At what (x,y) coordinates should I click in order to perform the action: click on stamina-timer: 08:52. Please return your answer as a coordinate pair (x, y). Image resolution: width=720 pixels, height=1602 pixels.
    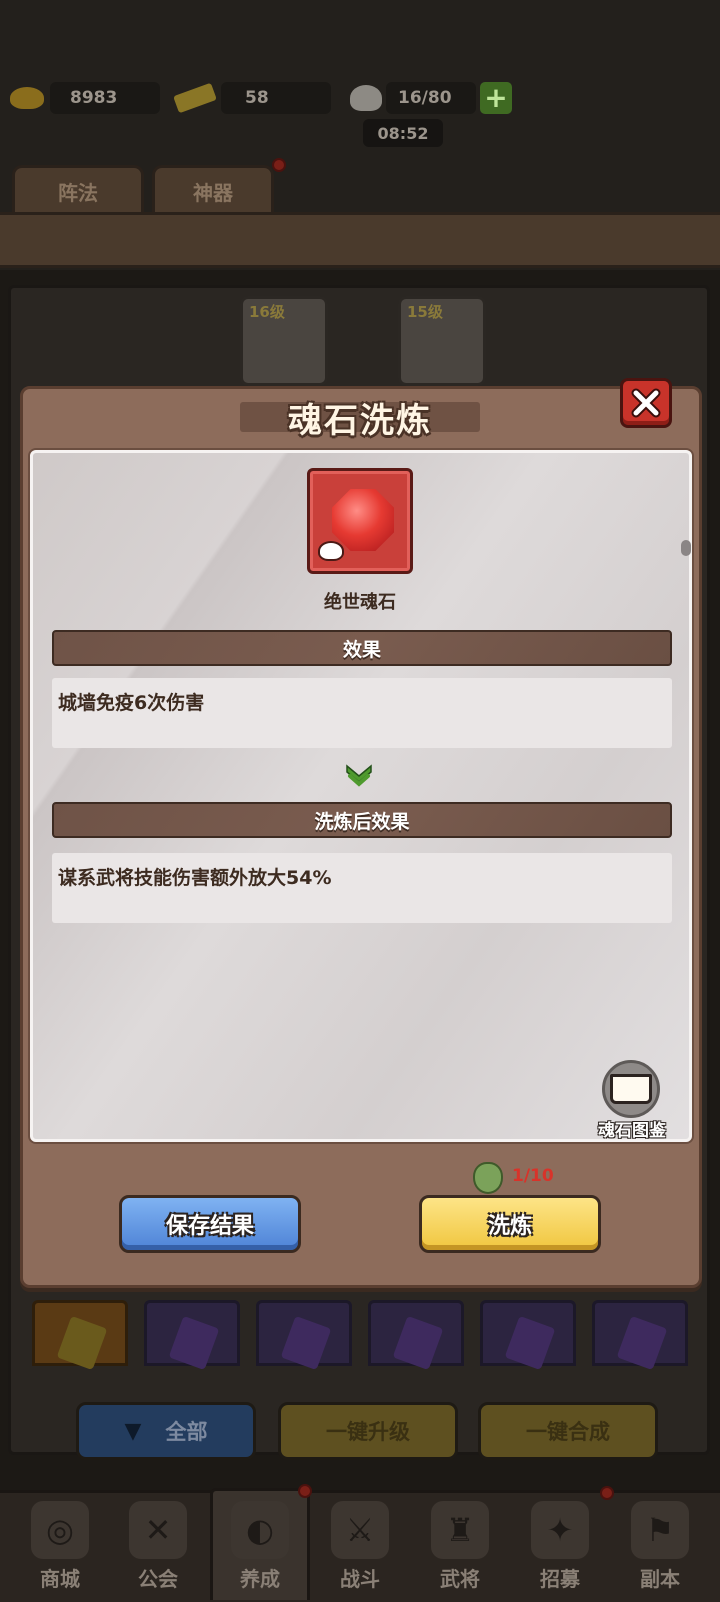
    Looking at the image, I should click on (403, 133).